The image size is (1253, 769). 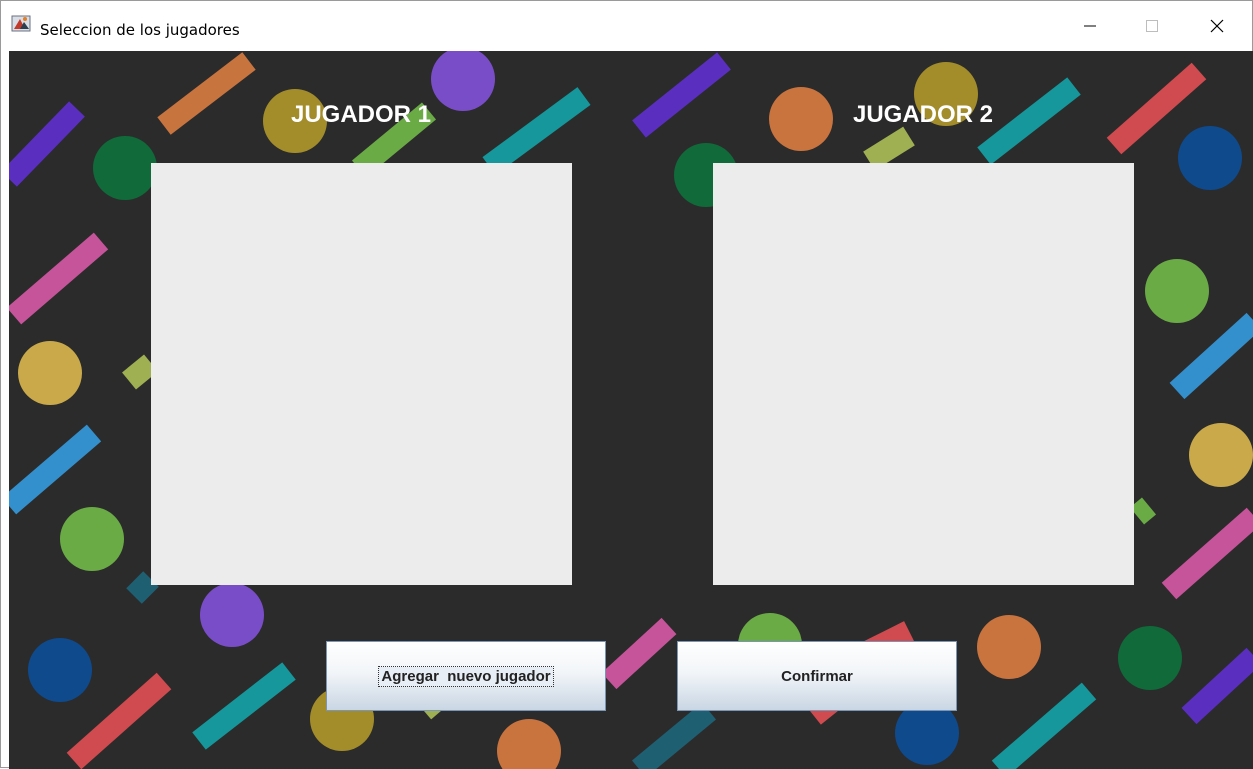 I want to click on player-2-label: JUGADOR 2, so click(x=923, y=114).